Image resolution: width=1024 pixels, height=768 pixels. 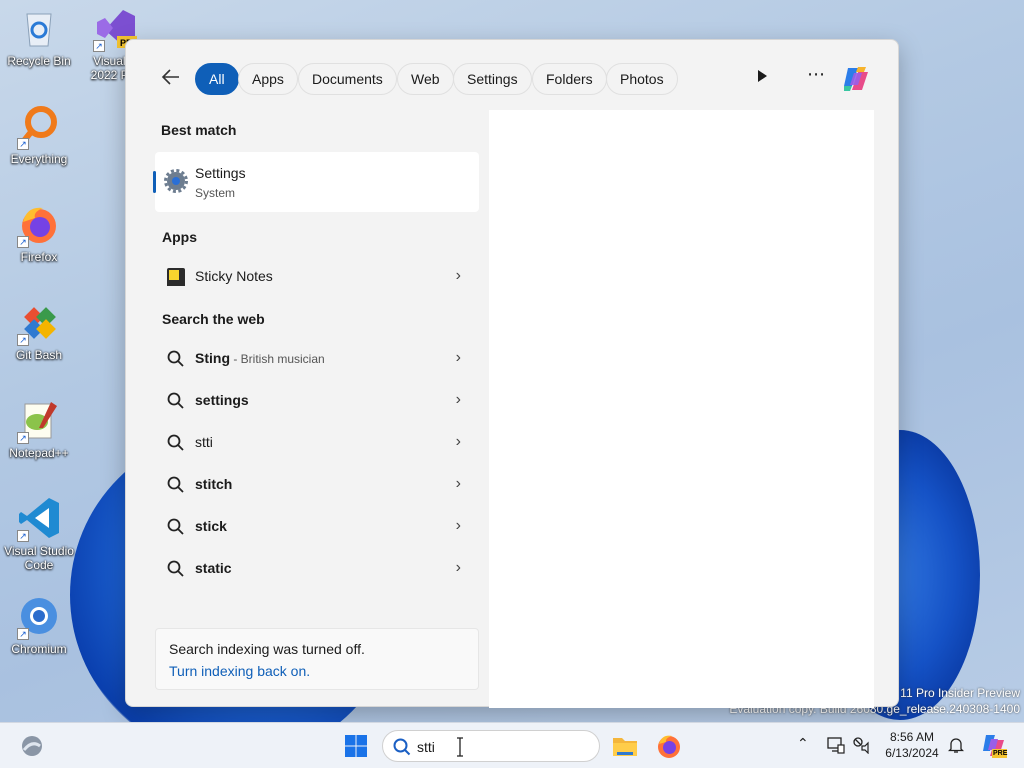 I want to click on copilot-button, so click(x=855, y=79).